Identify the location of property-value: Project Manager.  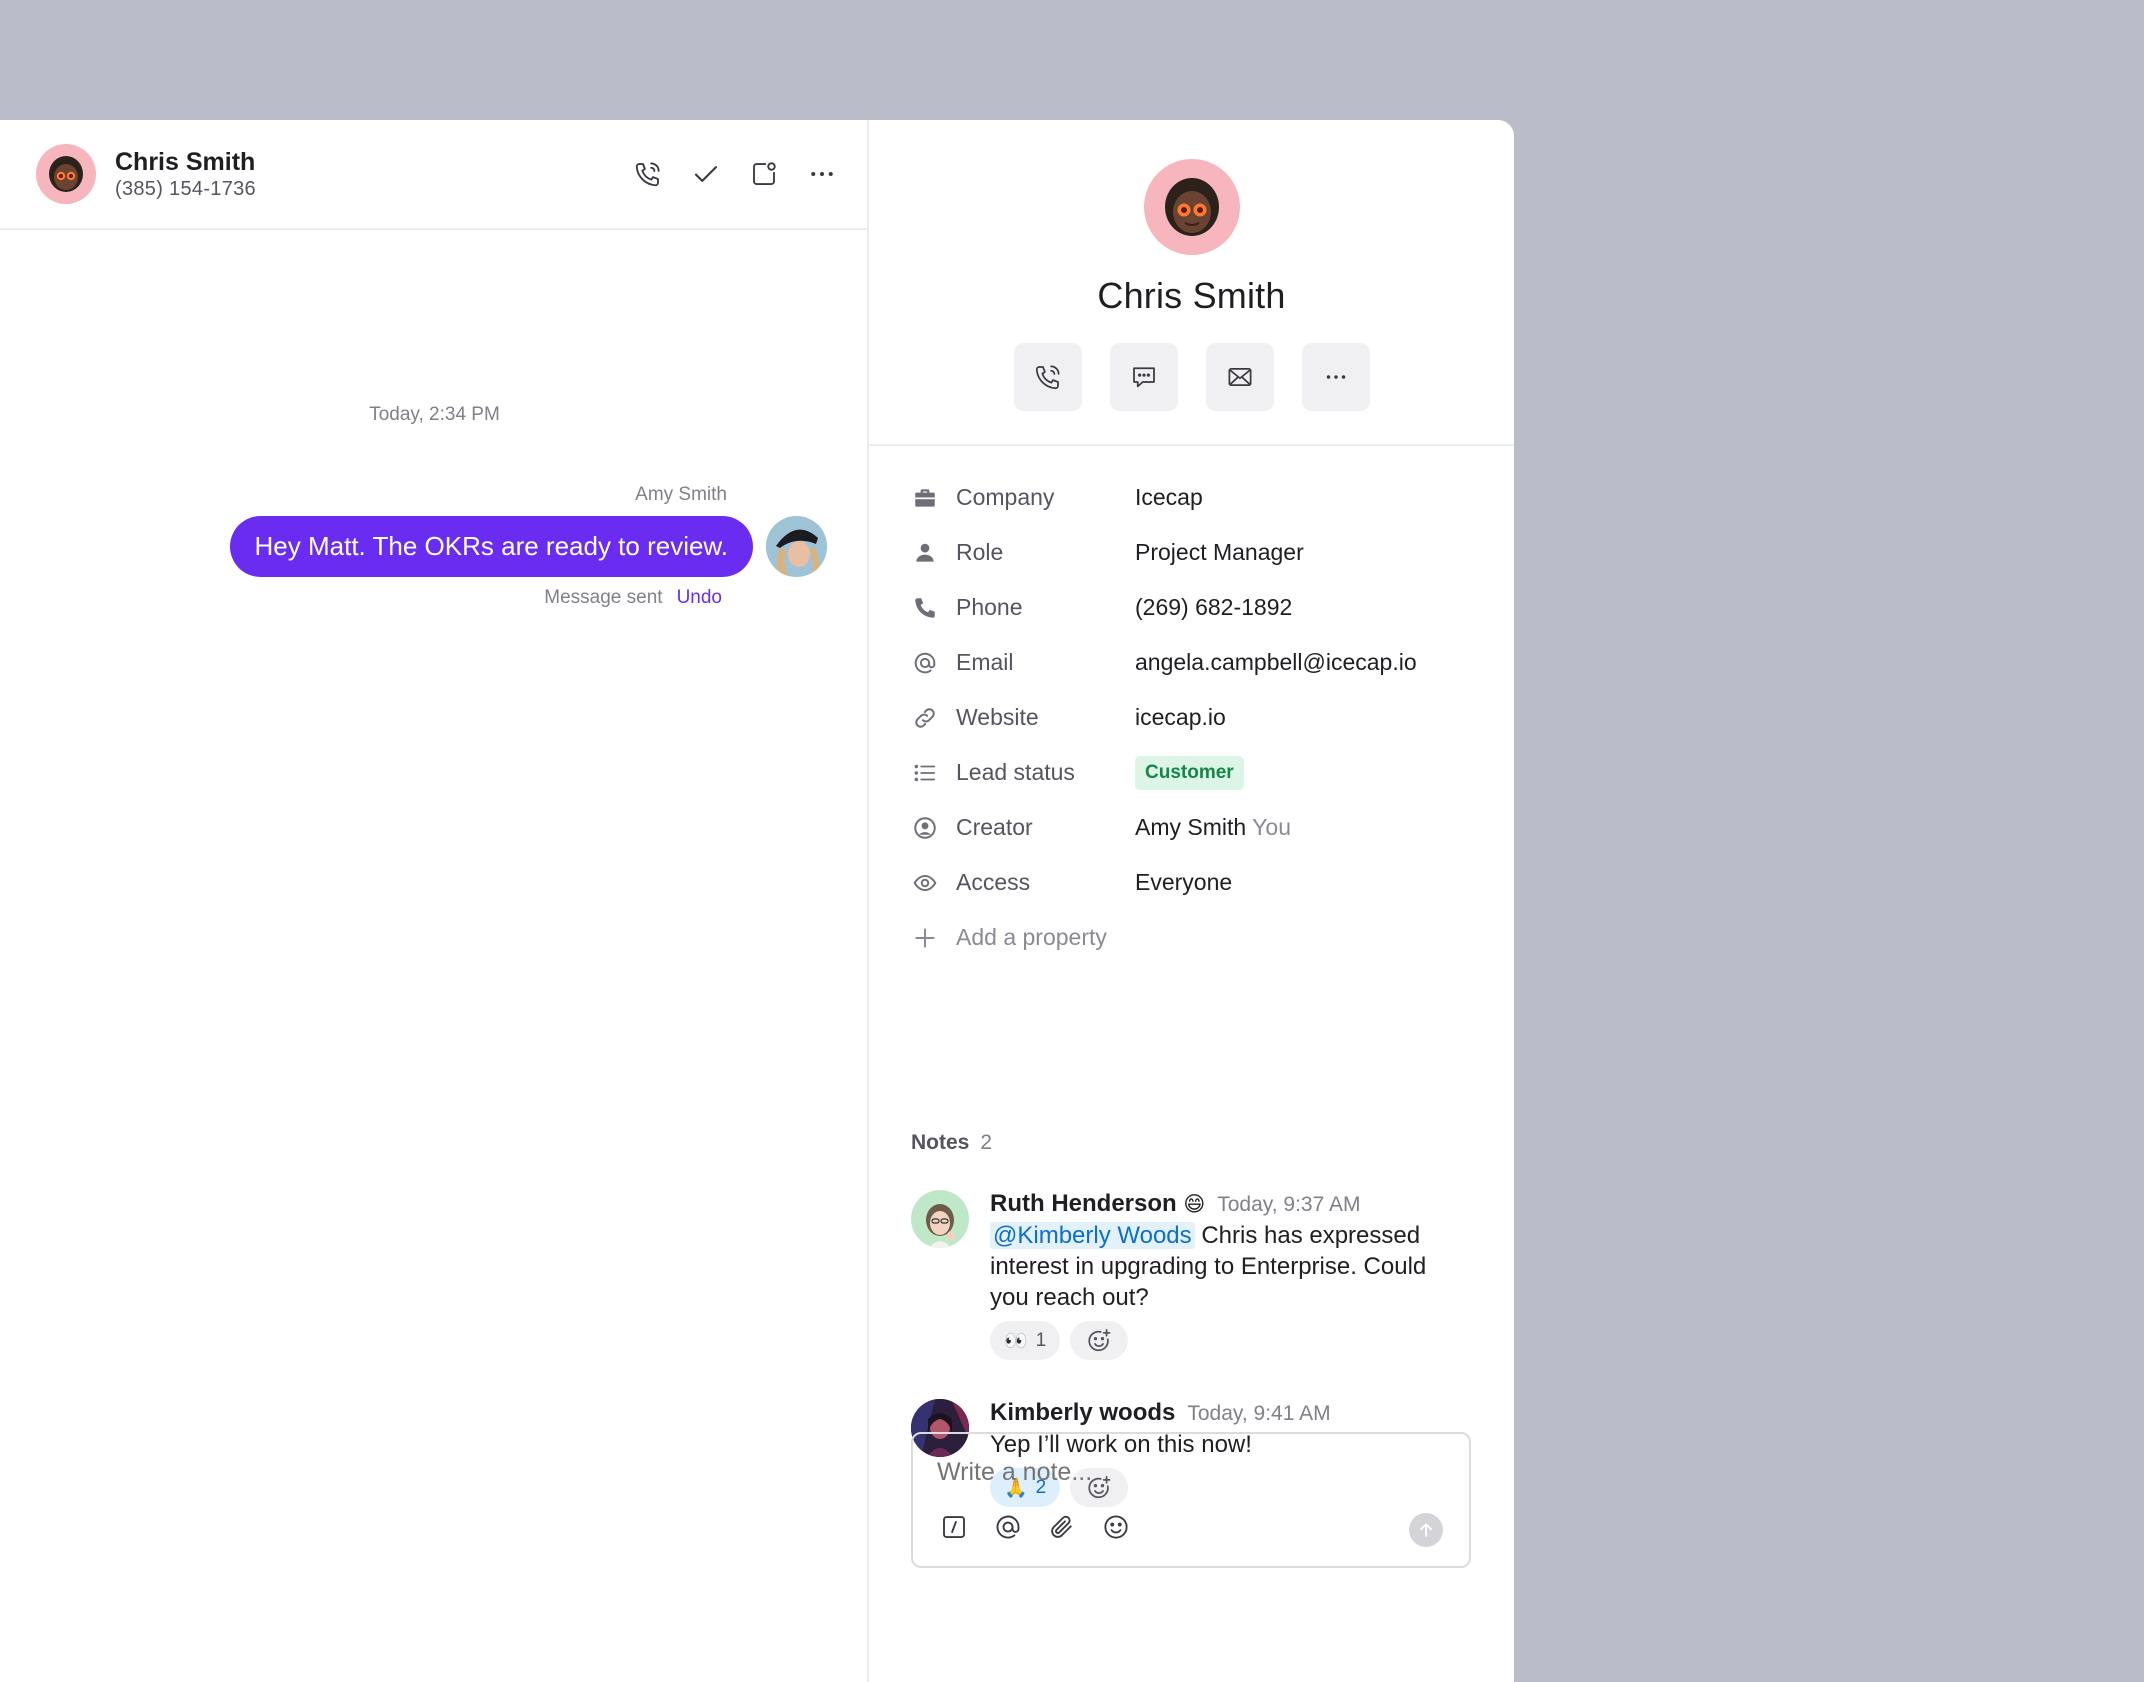
(1219, 552).